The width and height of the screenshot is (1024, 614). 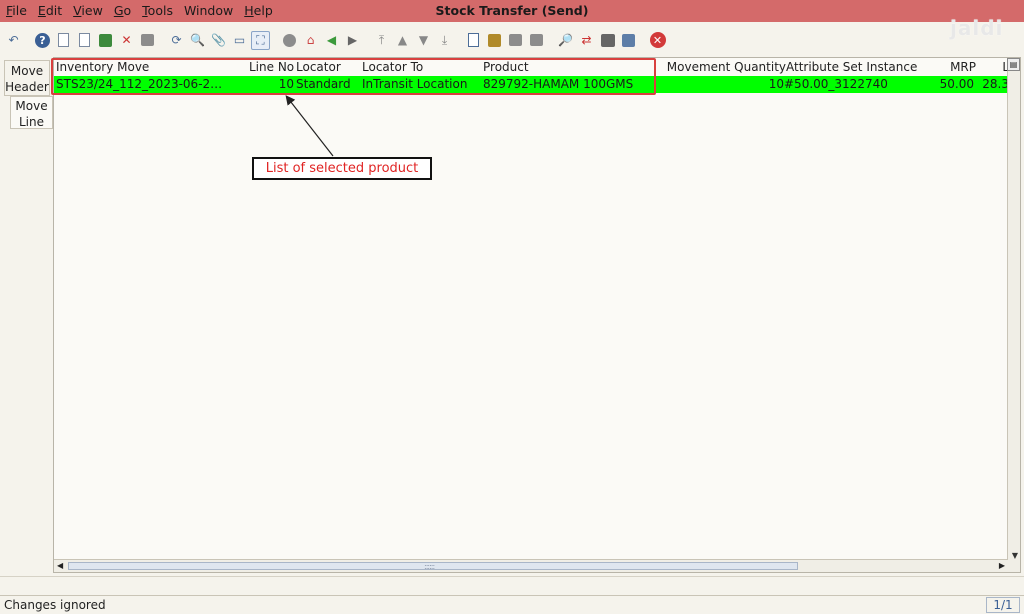 What do you see at coordinates (122, 11) in the screenshot?
I see `menu-go: Go` at bounding box center [122, 11].